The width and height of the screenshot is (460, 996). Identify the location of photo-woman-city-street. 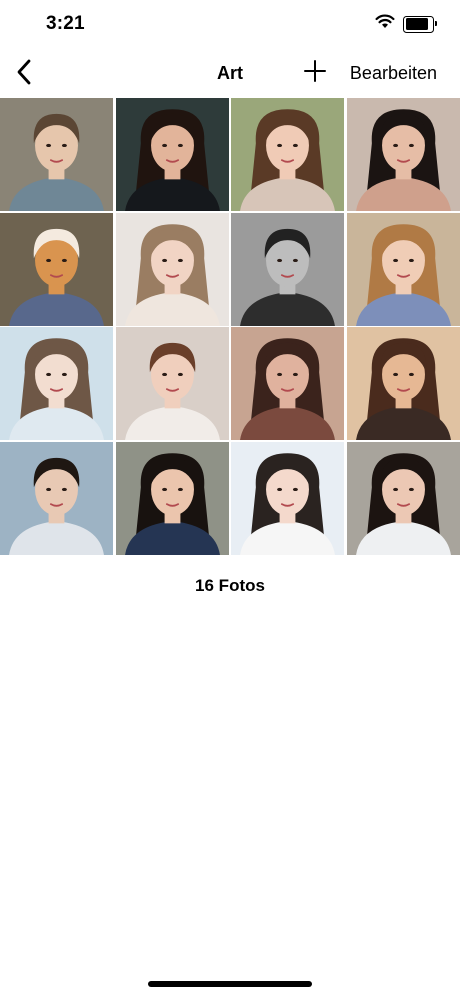
(403, 498).